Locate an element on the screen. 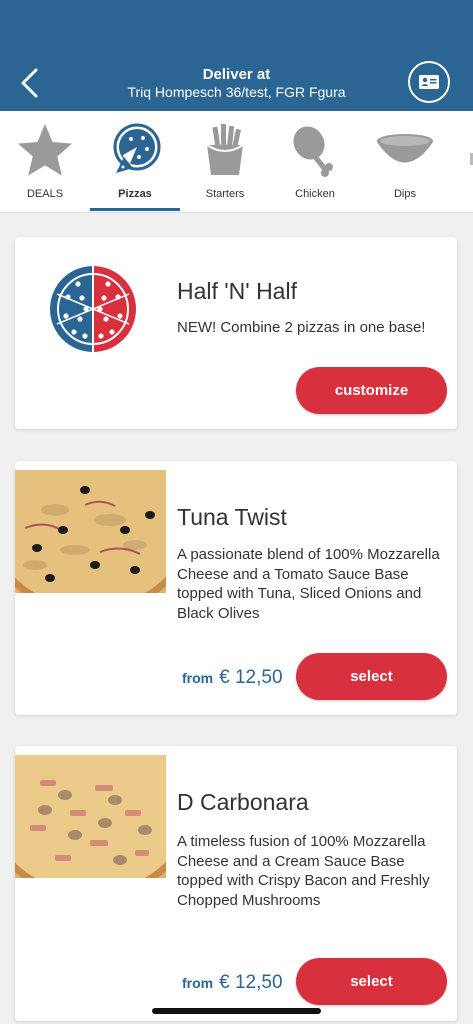  product-title: D Carbonara is located at coordinates (243, 802).